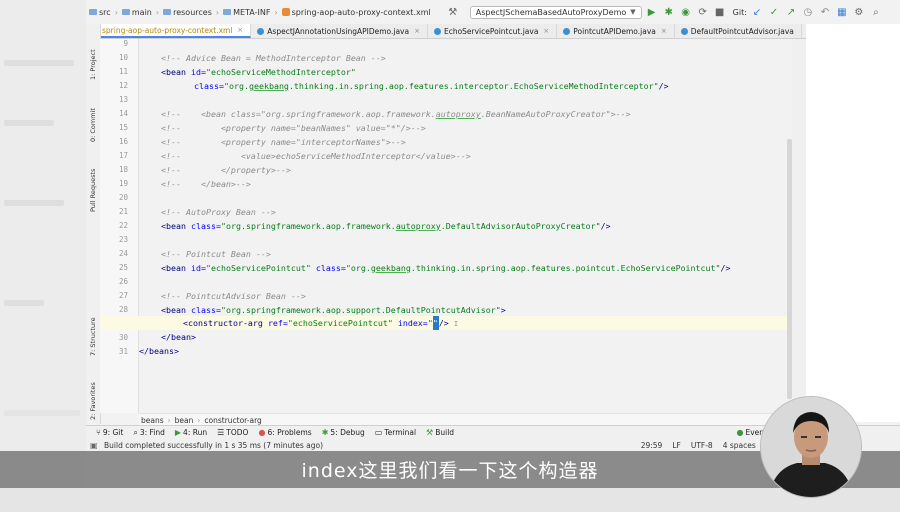  Describe the element at coordinates (378, 432) in the screenshot. I see `terminal-icon: ▭` at that location.